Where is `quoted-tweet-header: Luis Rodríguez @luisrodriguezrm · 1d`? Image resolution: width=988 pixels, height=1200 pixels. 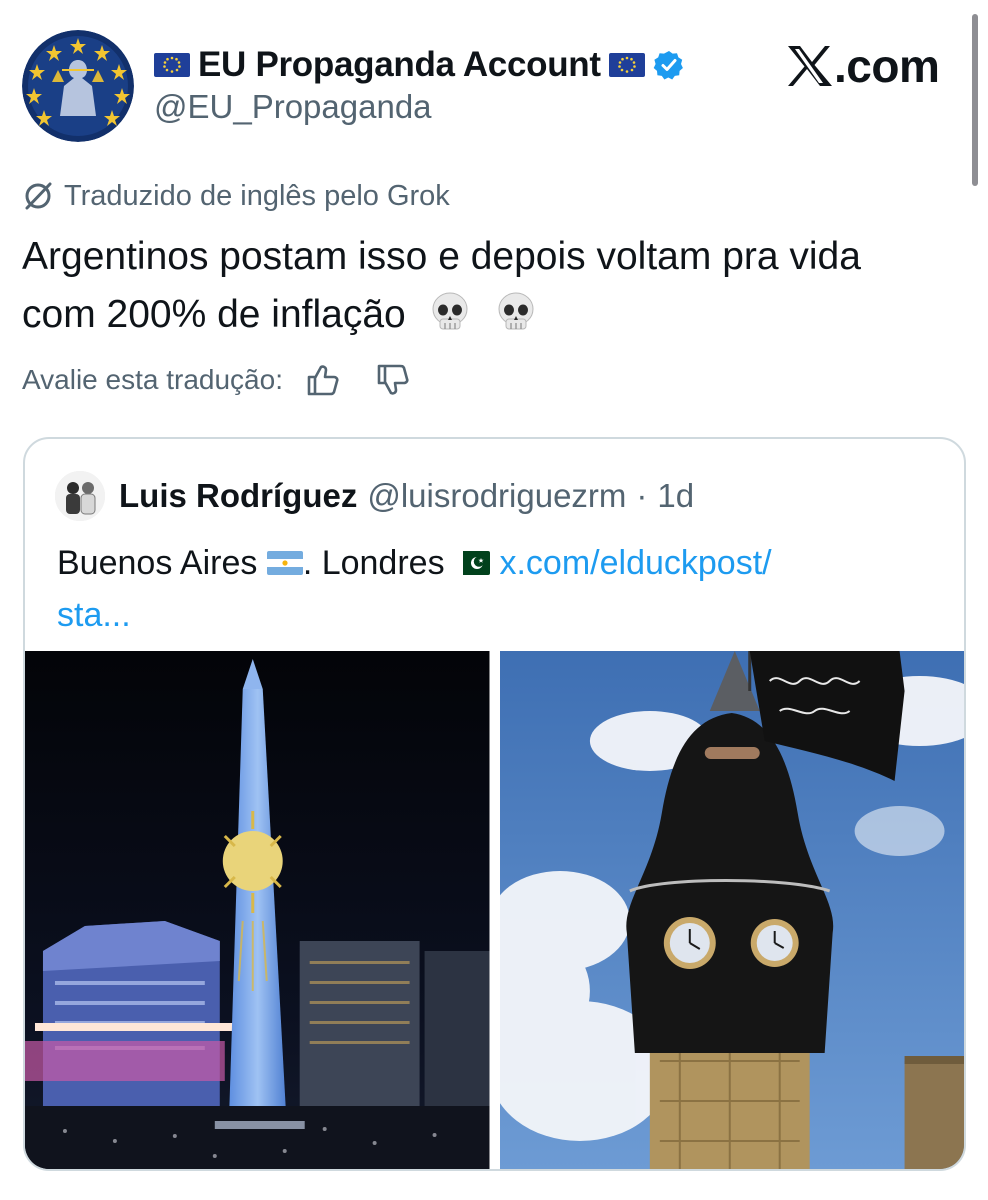
quoted-tweet-header: Luis Rodríguez @luisrodriguezrm · 1d is located at coordinates (374, 496).